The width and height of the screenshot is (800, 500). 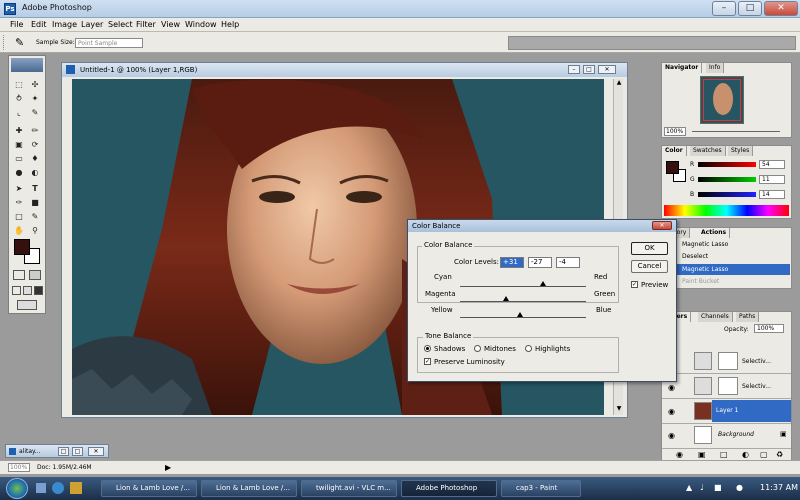 What do you see at coordinates (170, 24) in the screenshot?
I see `menu-view: View` at bounding box center [170, 24].